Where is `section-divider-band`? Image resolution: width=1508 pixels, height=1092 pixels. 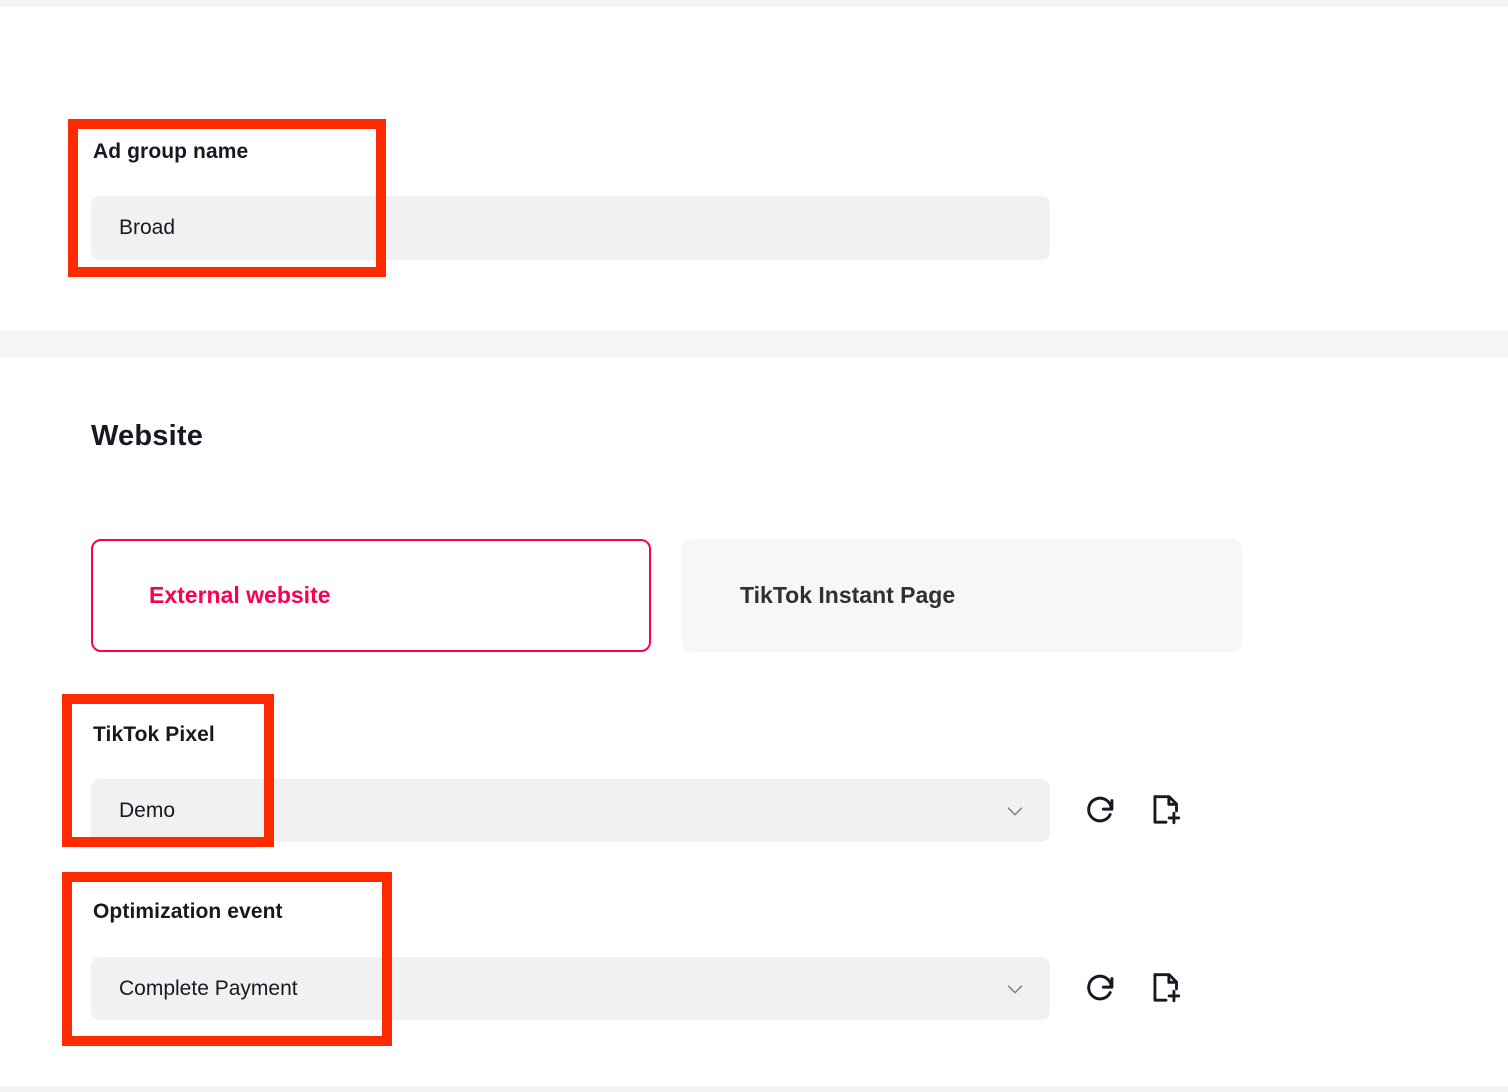
section-divider-band is located at coordinates (754, 344).